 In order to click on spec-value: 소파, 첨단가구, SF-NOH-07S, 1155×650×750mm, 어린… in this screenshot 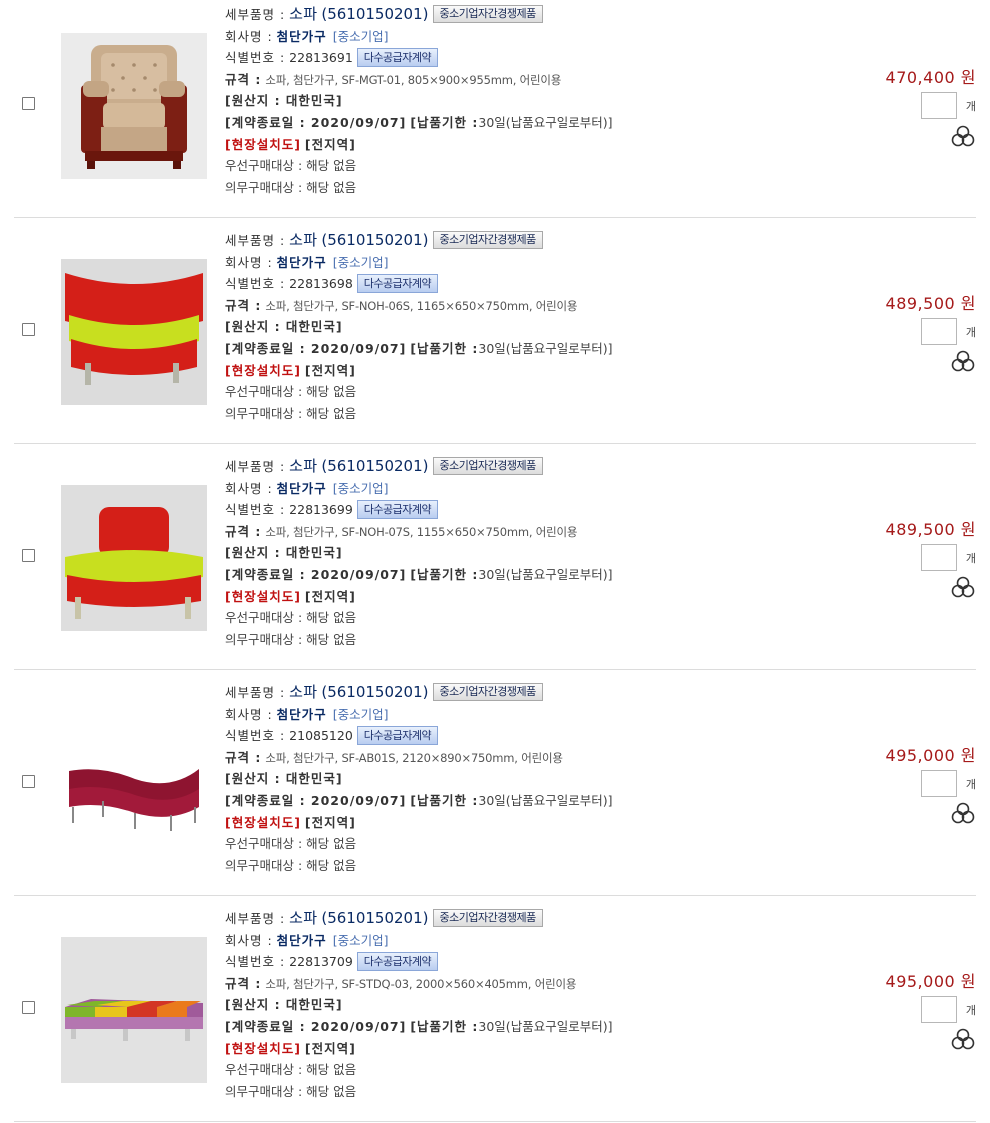, I will do `click(421, 531)`.